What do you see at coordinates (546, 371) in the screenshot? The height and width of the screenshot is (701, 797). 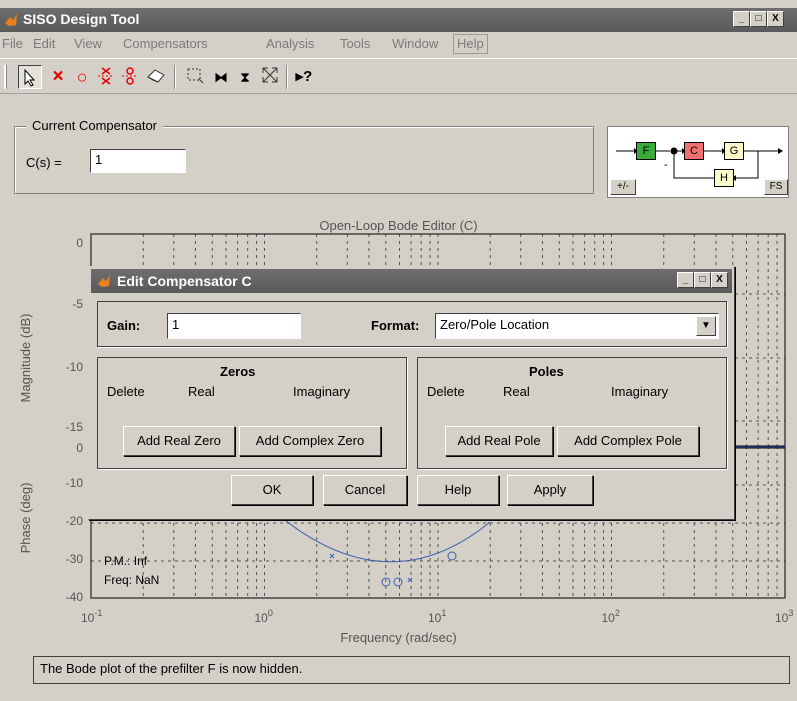 I see `poles-title: Poles` at bounding box center [546, 371].